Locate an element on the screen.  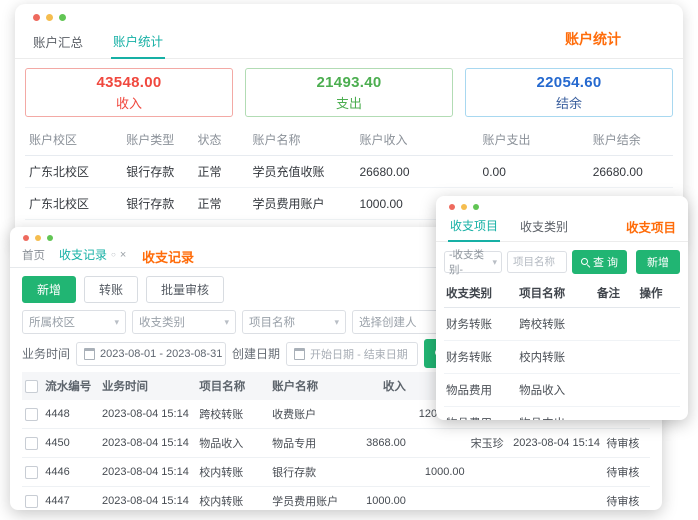
column-header: 账户支出 is located at coordinates (533, 140).